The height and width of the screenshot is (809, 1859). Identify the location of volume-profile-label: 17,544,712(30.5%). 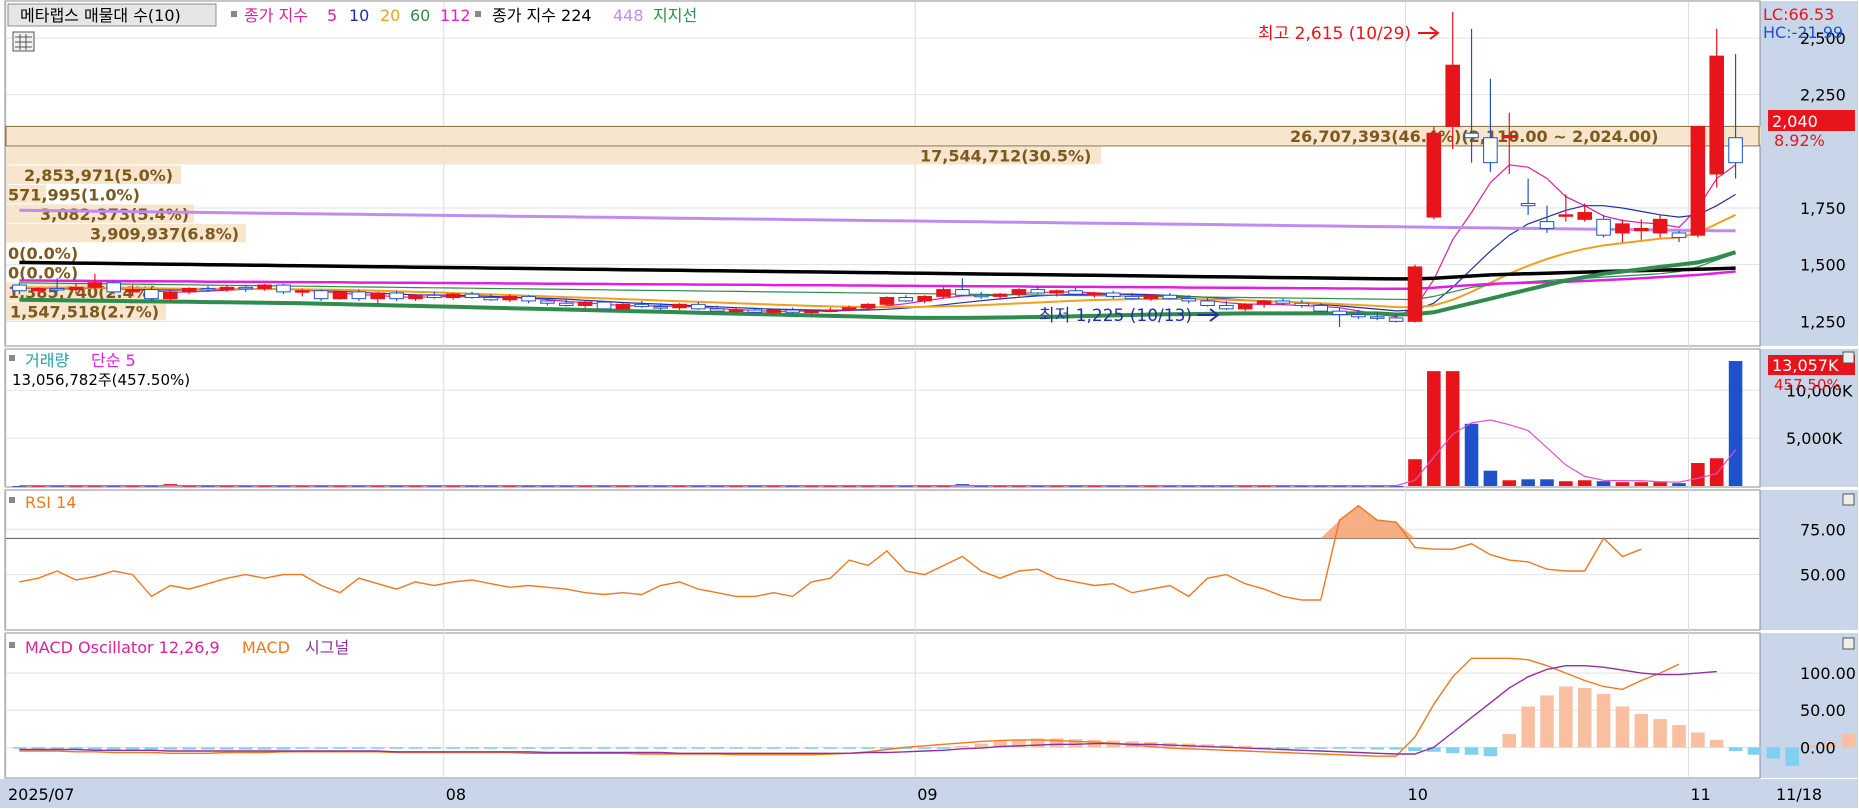
(1005, 156).